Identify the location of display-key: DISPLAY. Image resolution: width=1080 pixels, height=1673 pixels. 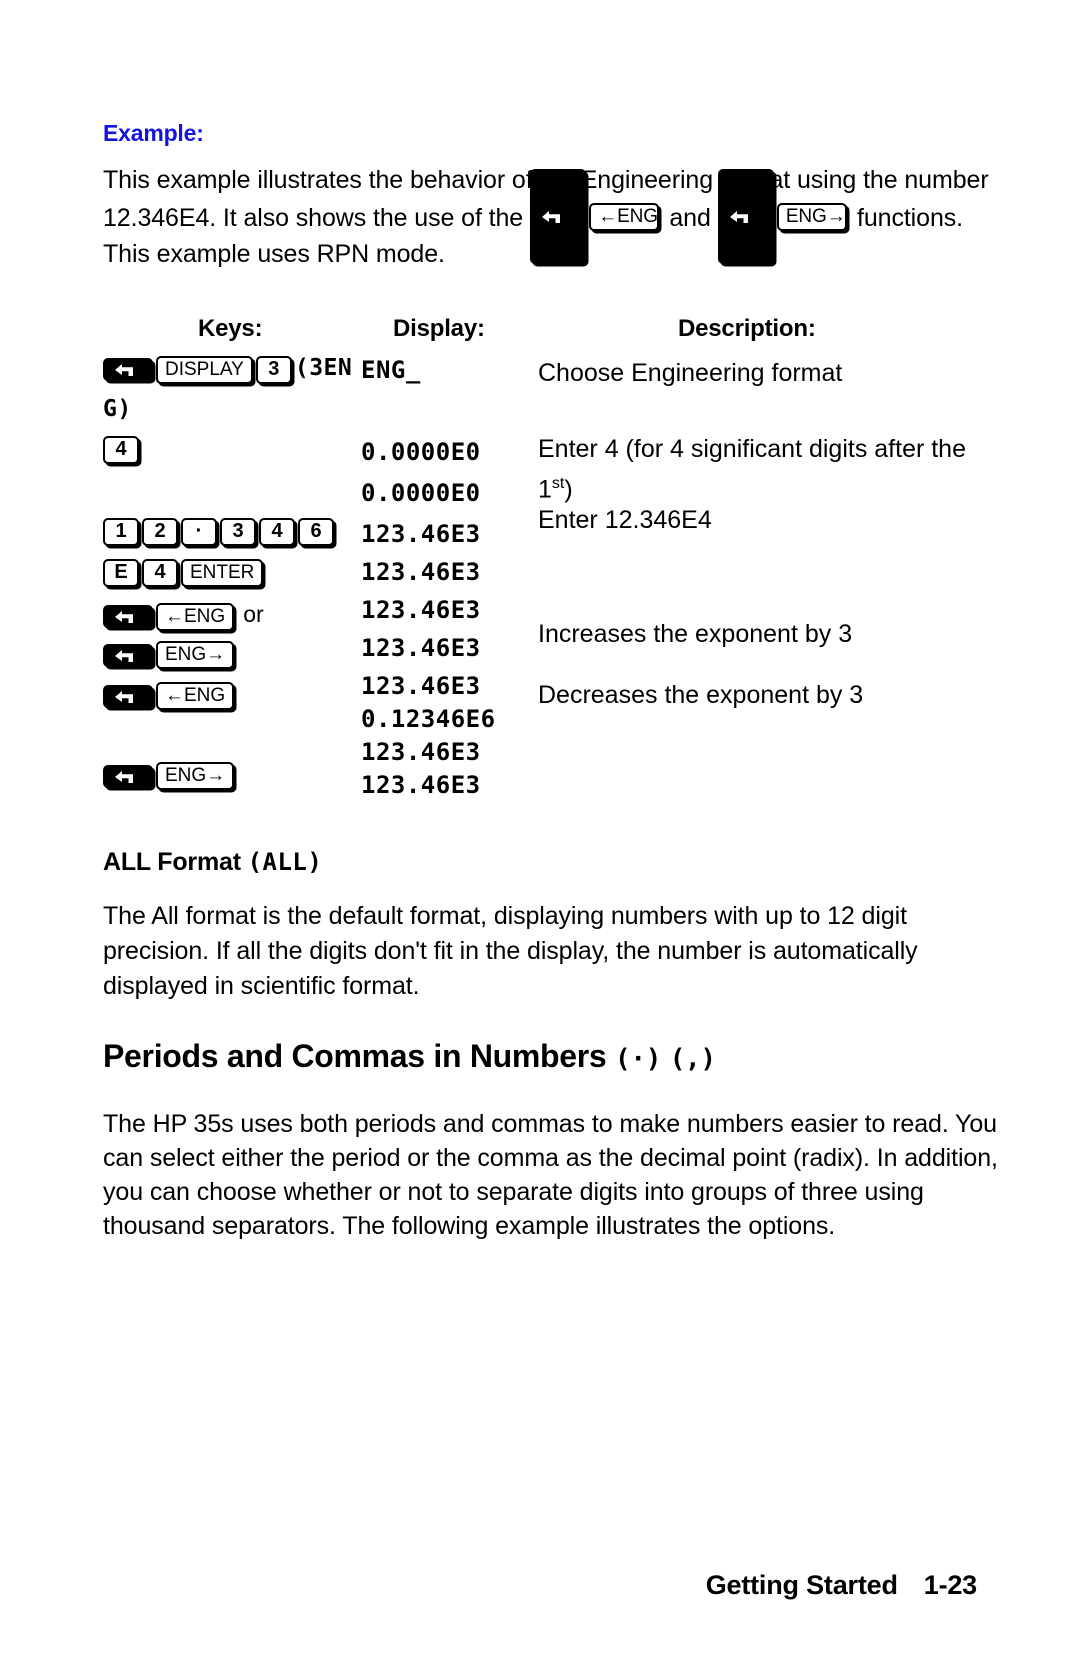
(204, 369).